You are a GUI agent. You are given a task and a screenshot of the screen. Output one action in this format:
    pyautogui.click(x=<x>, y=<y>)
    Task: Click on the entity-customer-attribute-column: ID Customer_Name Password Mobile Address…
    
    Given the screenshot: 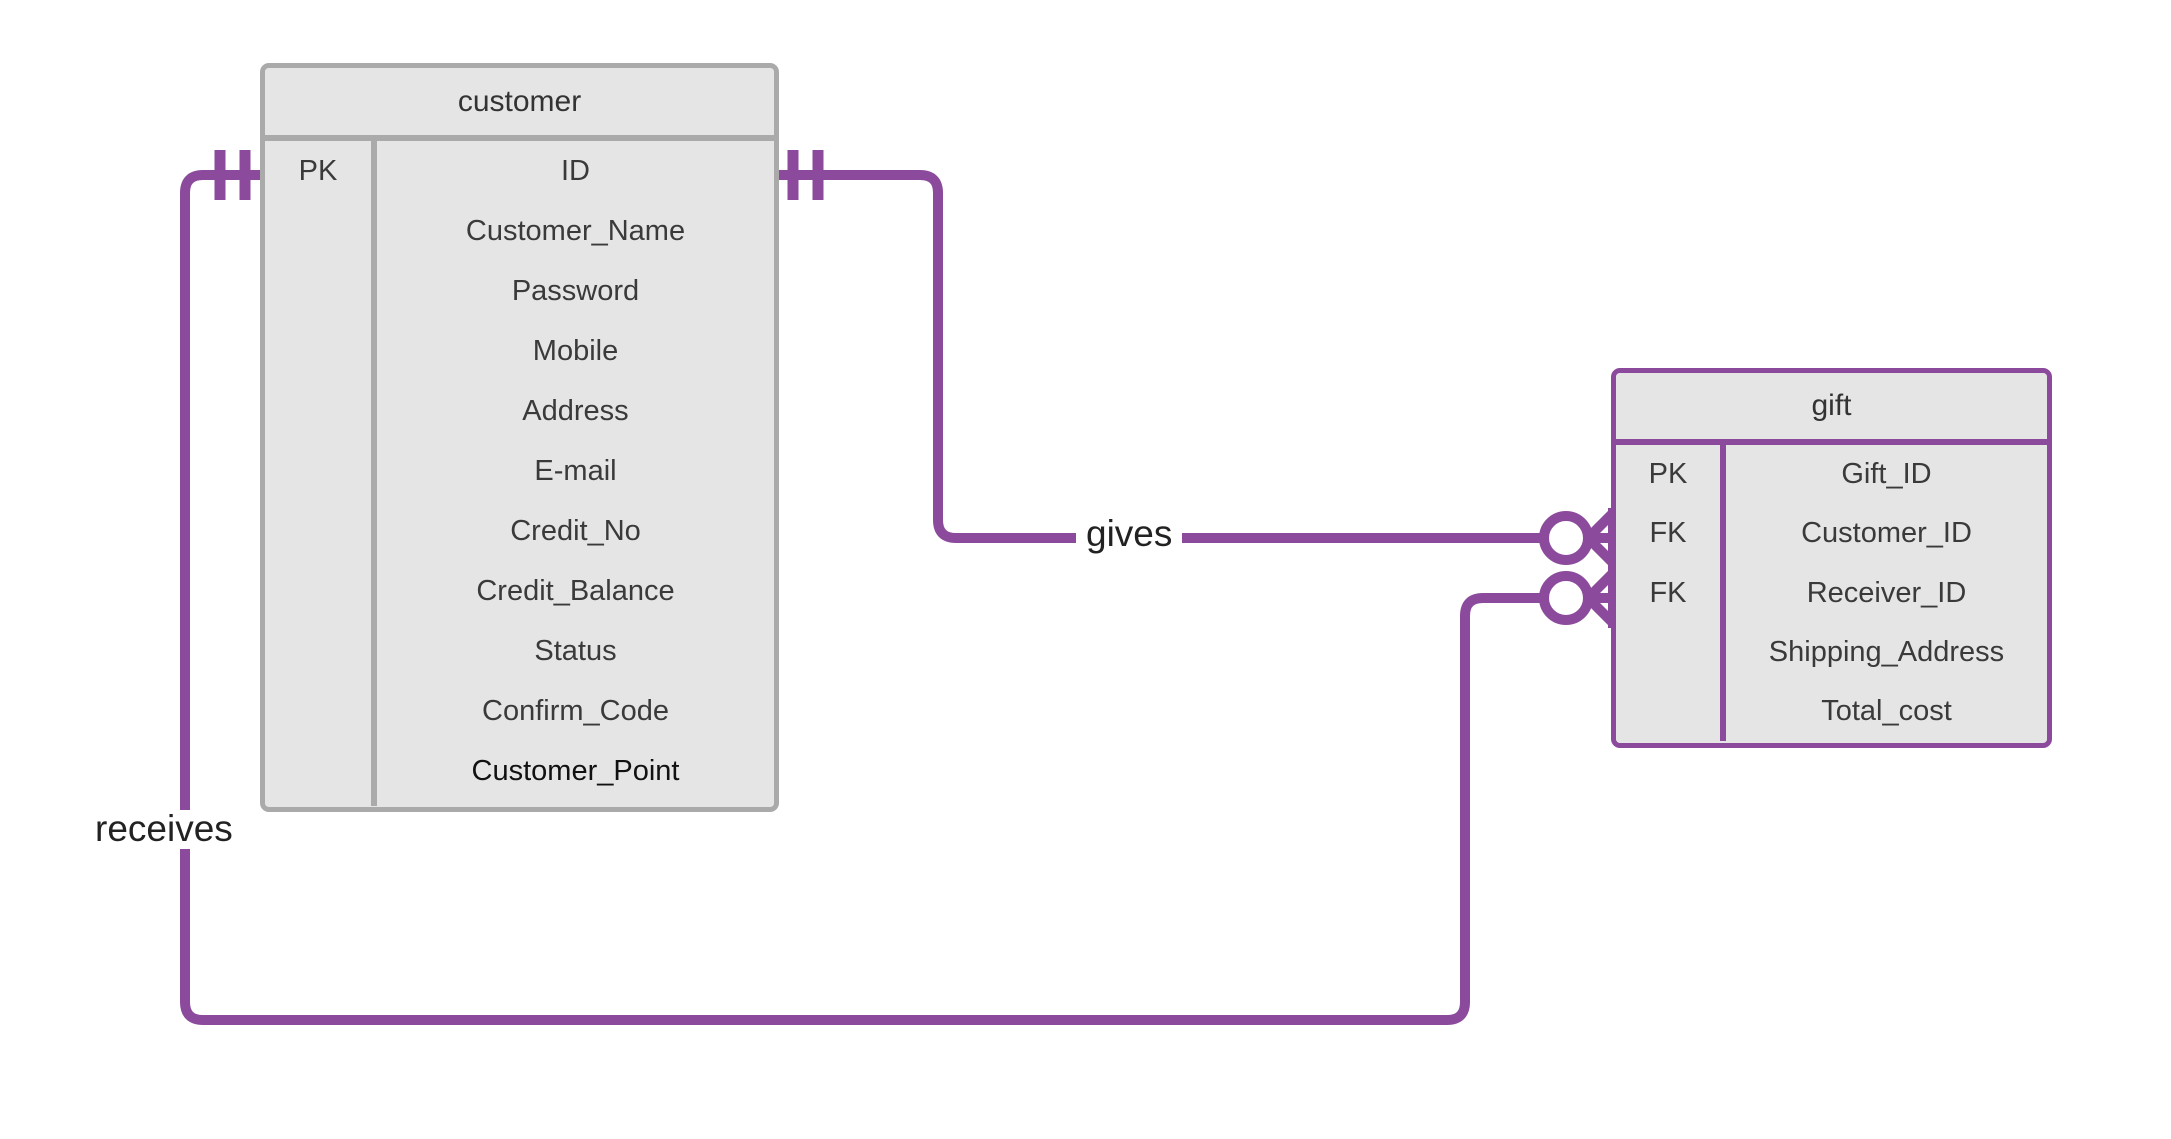 What is the action you would take?
    pyautogui.click(x=575, y=473)
    